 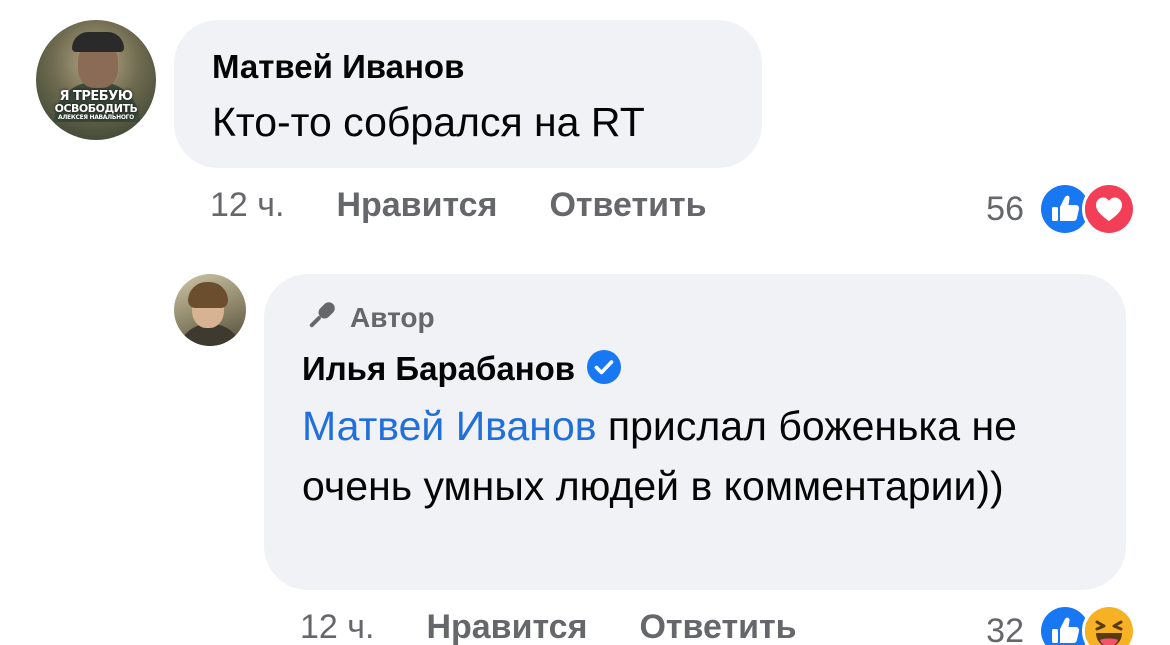 I want to click on microphone-icon, so click(x=321, y=318).